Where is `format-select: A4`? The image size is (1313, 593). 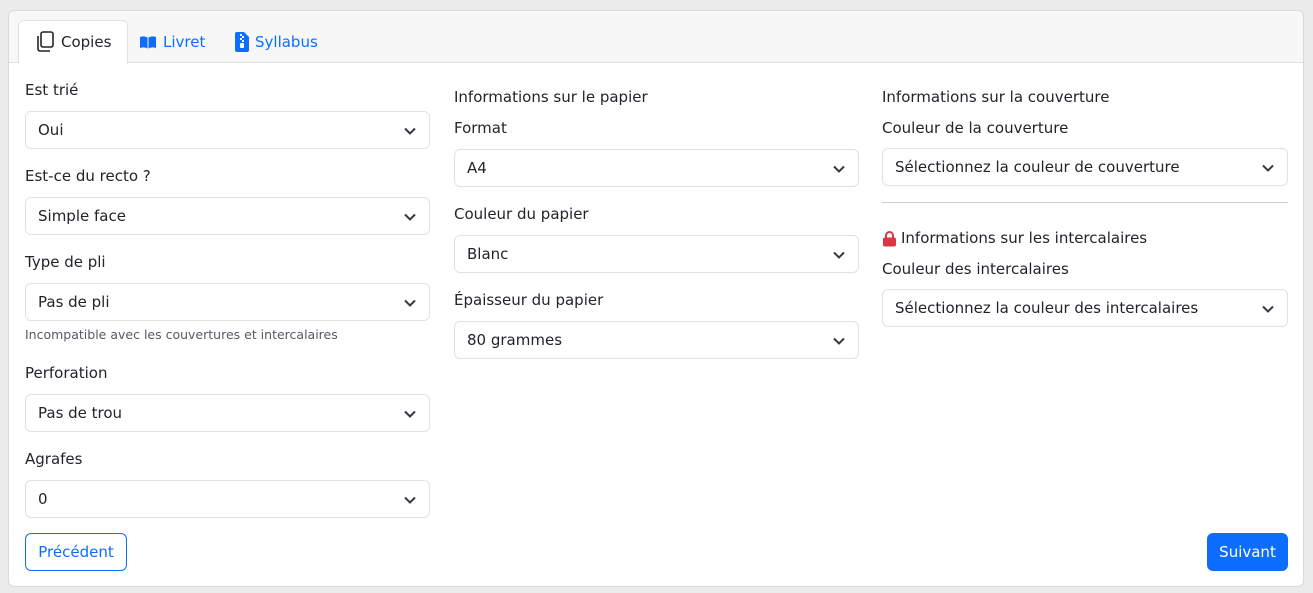 format-select: A4 is located at coordinates (656, 168).